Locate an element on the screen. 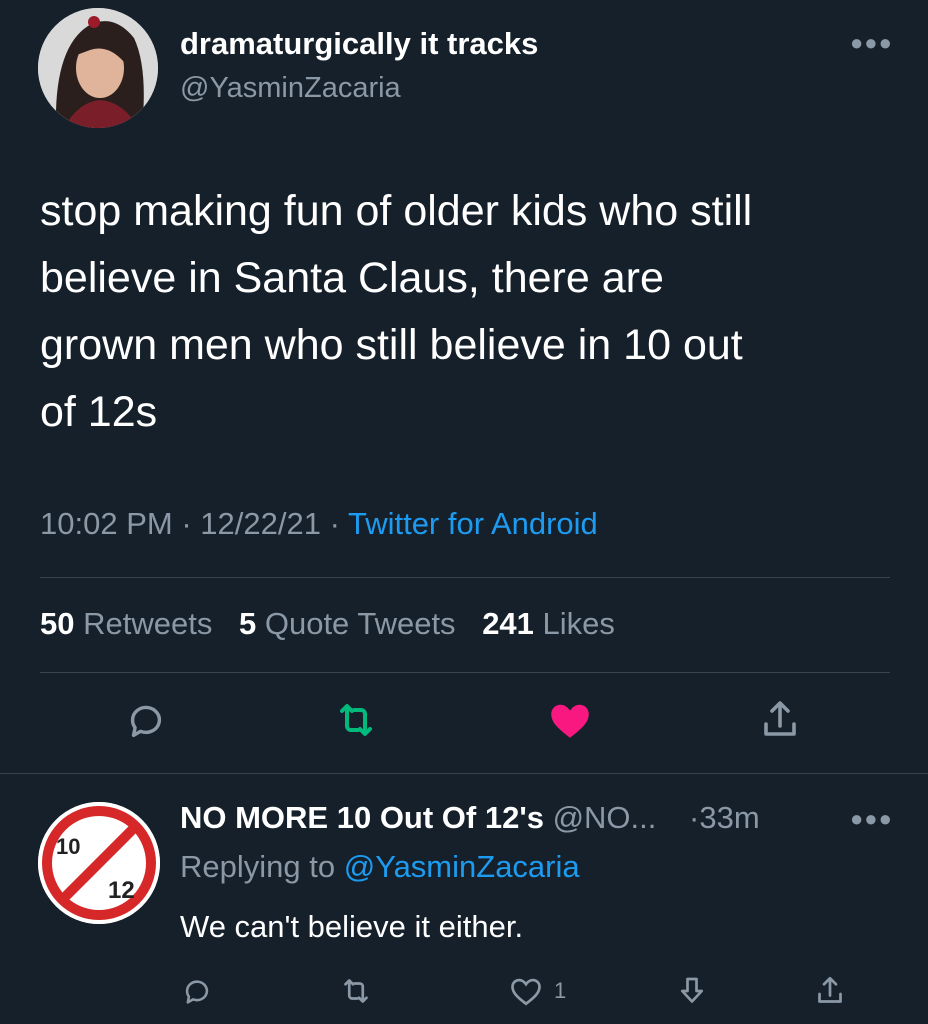 The image size is (928, 1024). likes-label: Likes is located at coordinates (578, 623).